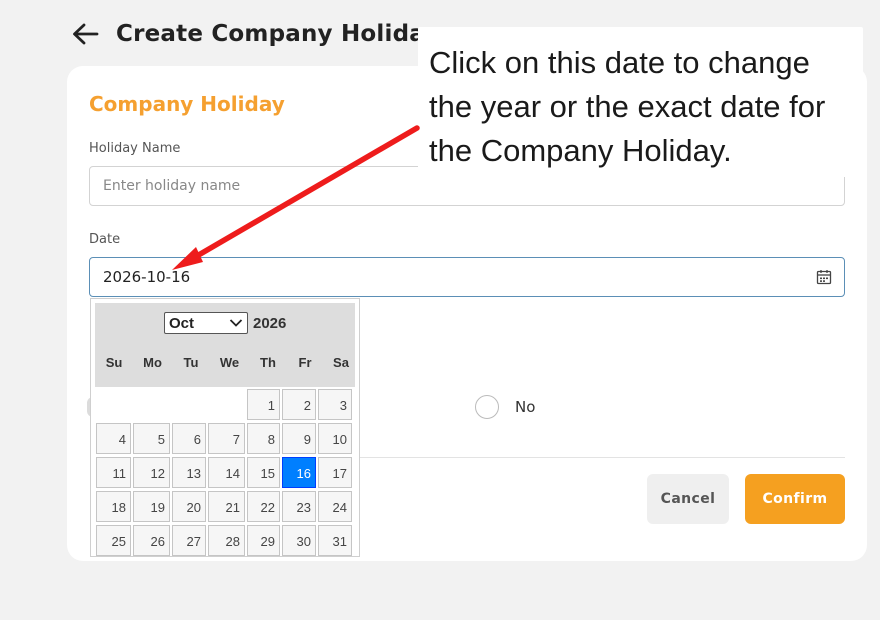  I want to click on section-title: Company Holiday, so click(187, 104).